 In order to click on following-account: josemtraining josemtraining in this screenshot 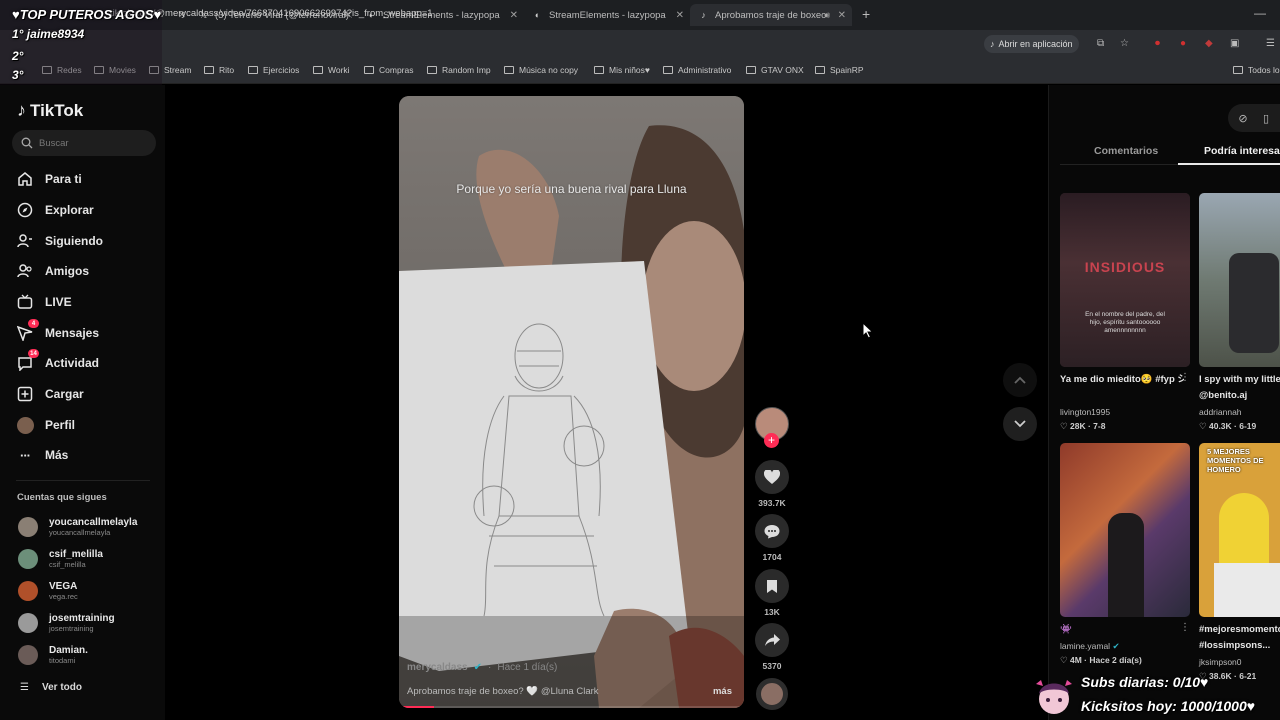, I will do `click(66, 623)`.